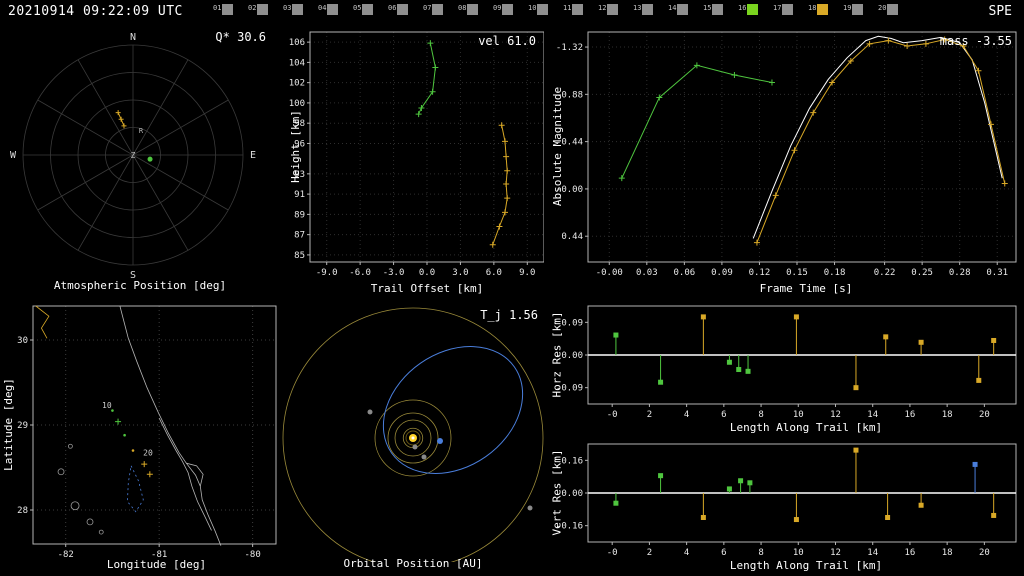  I want to click on frame-09: 09, so click(503, 11).